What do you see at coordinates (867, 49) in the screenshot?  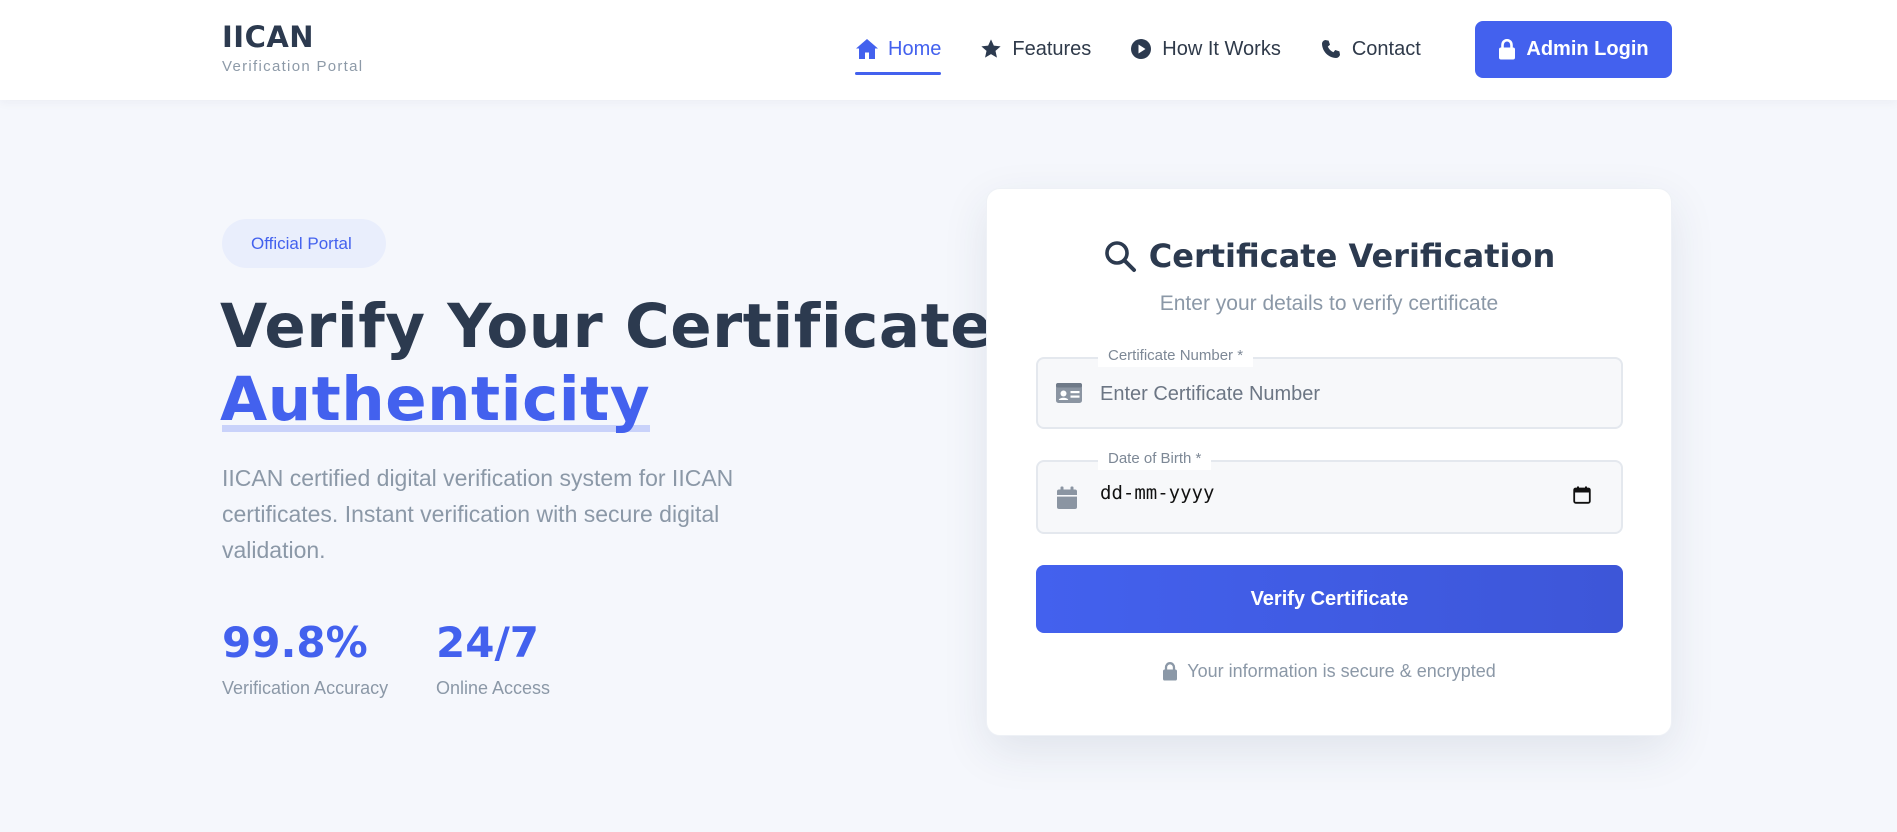 I see `home-icon` at bounding box center [867, 49].